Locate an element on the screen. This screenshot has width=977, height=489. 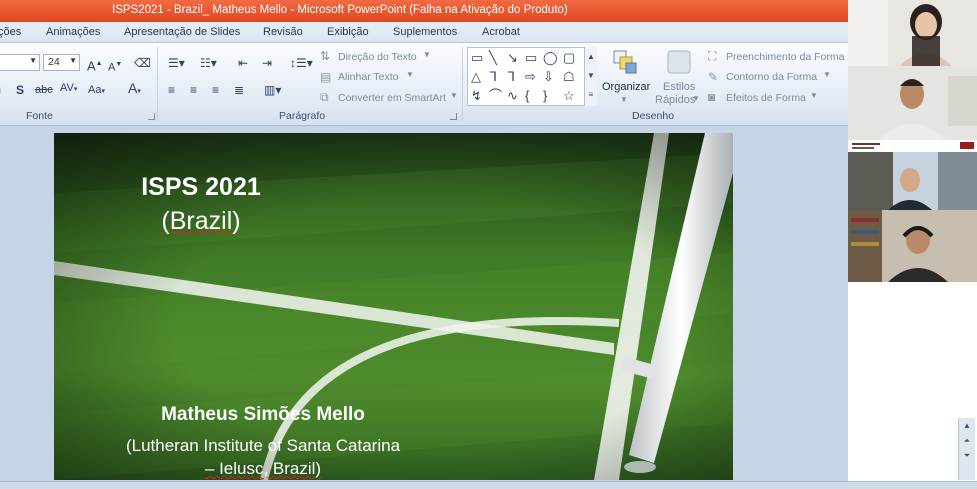
group-label-paragrafo: Parágrafo is located at coordinates (302, 116).